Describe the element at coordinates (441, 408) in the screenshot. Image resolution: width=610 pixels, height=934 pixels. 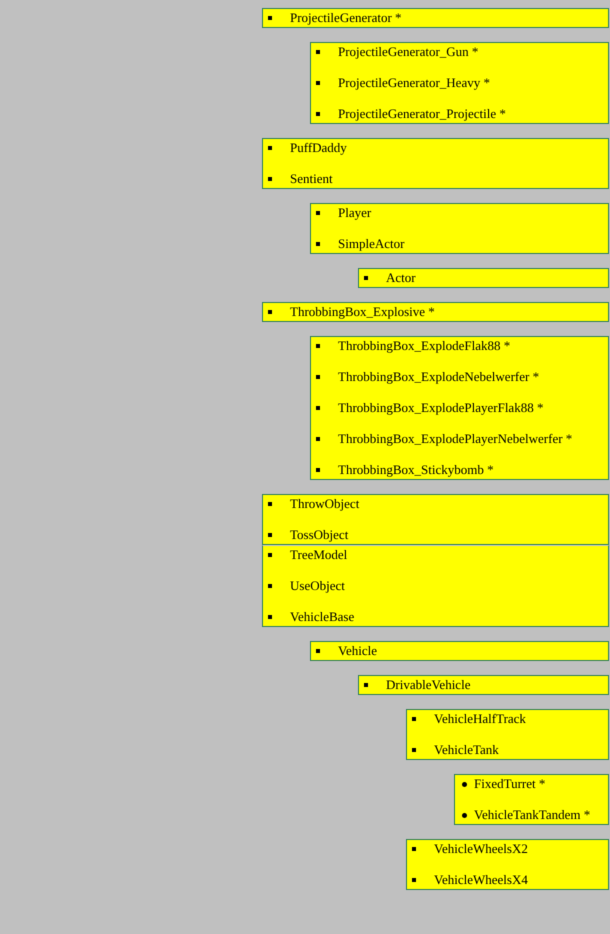
I see `class-name: ThrobbingBox_ExplodePlayerFlak88 *` at that location.